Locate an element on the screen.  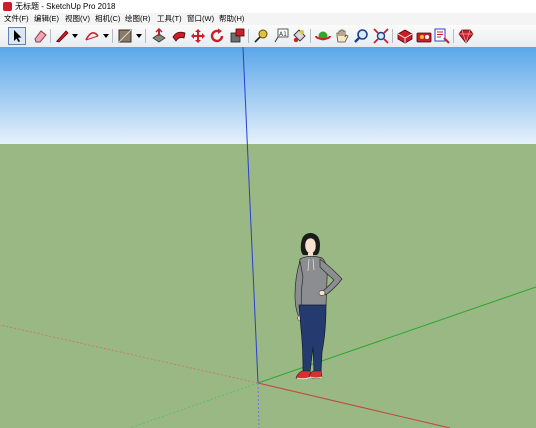
move-tool-icon is located at coordinates (198, 36).